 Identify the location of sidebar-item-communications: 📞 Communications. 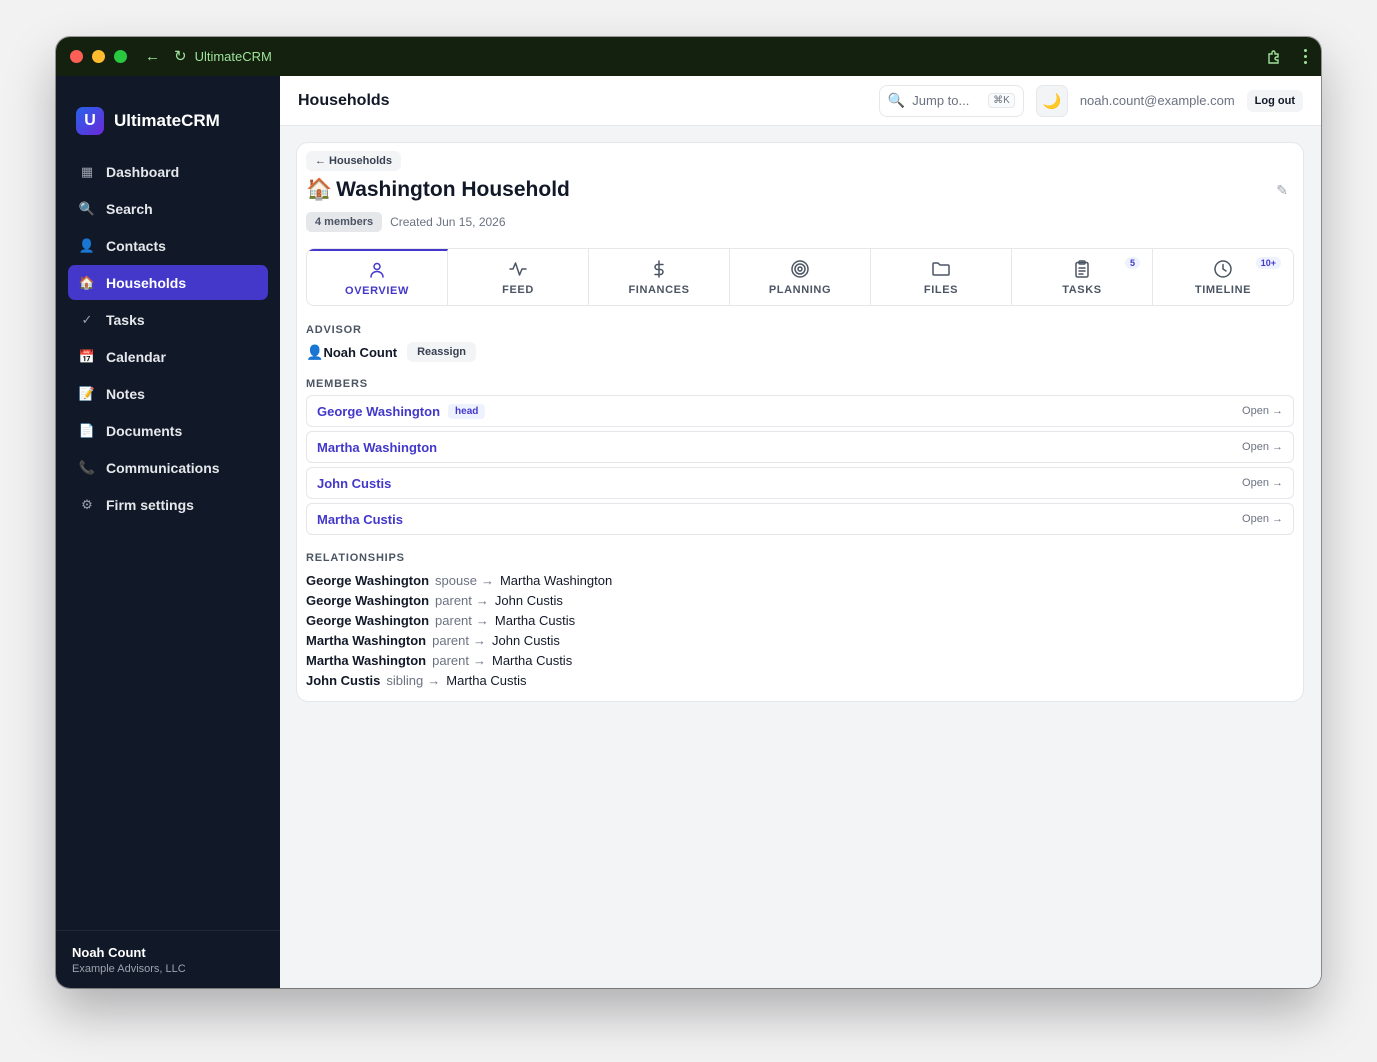
(168, 467).